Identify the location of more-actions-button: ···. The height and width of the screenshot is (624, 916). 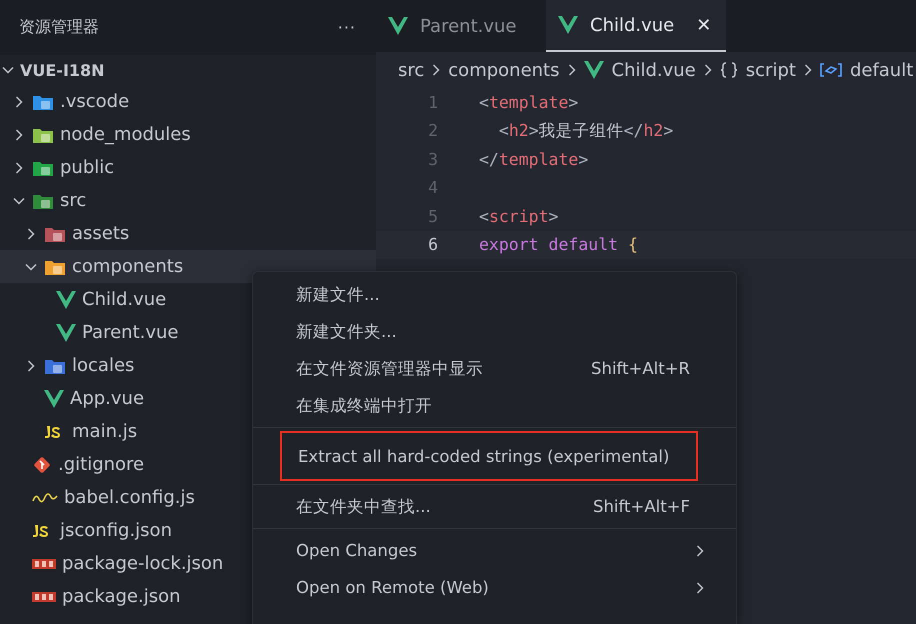
(347, 27).